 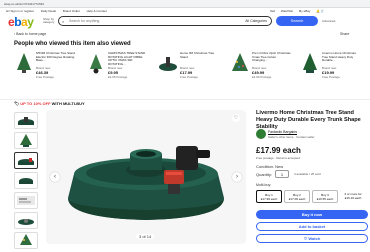 What do you see at coordinates (185, 99) in the screenshot?
I see `divider` at bounding box center [185, 99].